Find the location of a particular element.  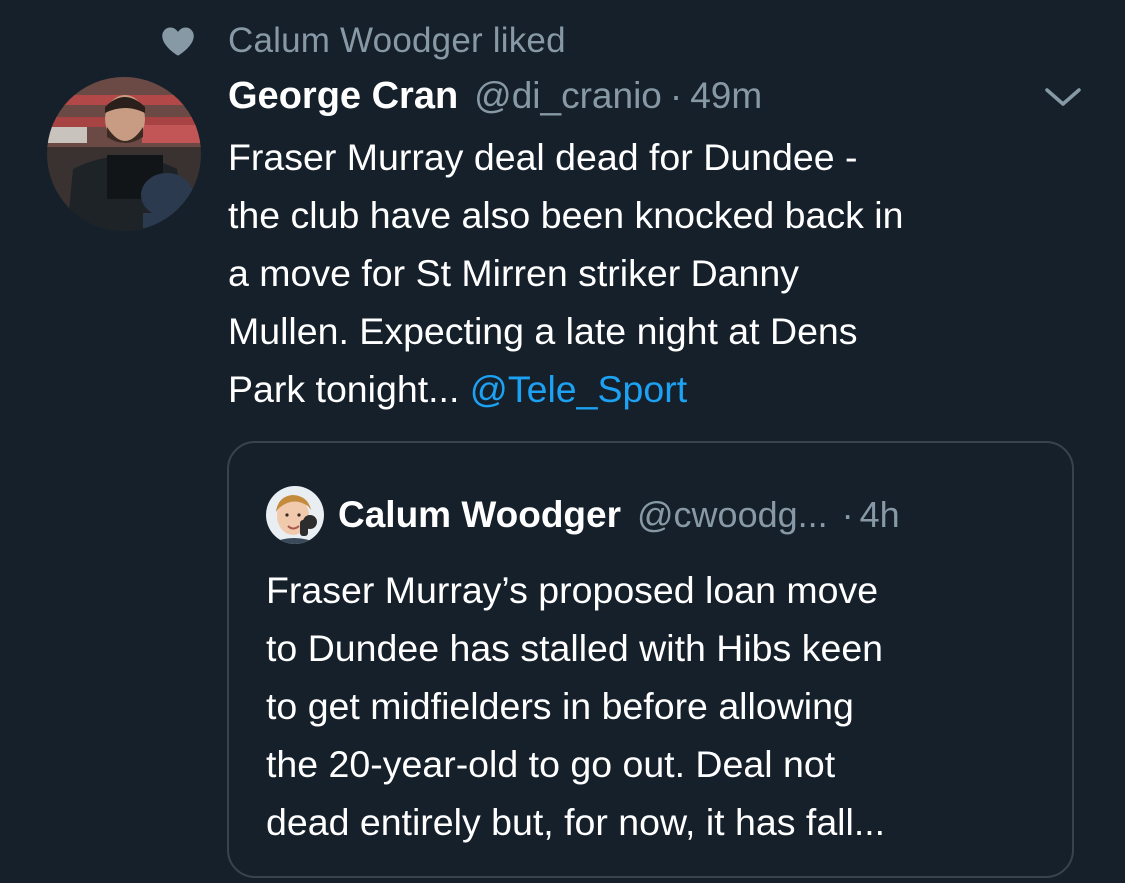

tweet-text-line: a move for St Mirren striker Danny is located at coordinates (513, 273).